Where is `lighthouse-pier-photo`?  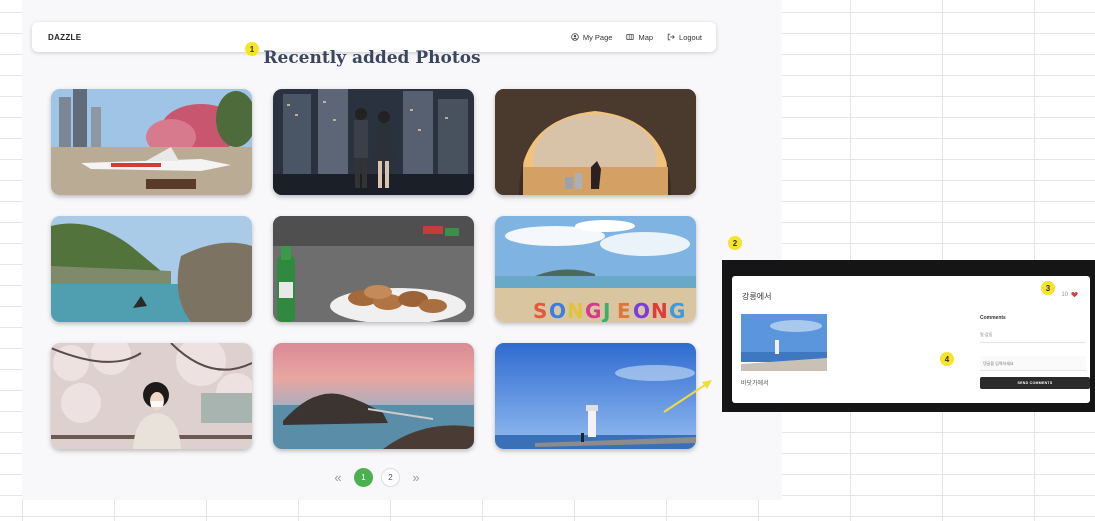 lighthouse-pier-photo is located at coordinates (595, 396).